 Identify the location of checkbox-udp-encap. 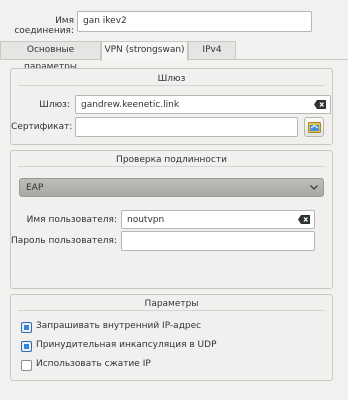
(26, 346).